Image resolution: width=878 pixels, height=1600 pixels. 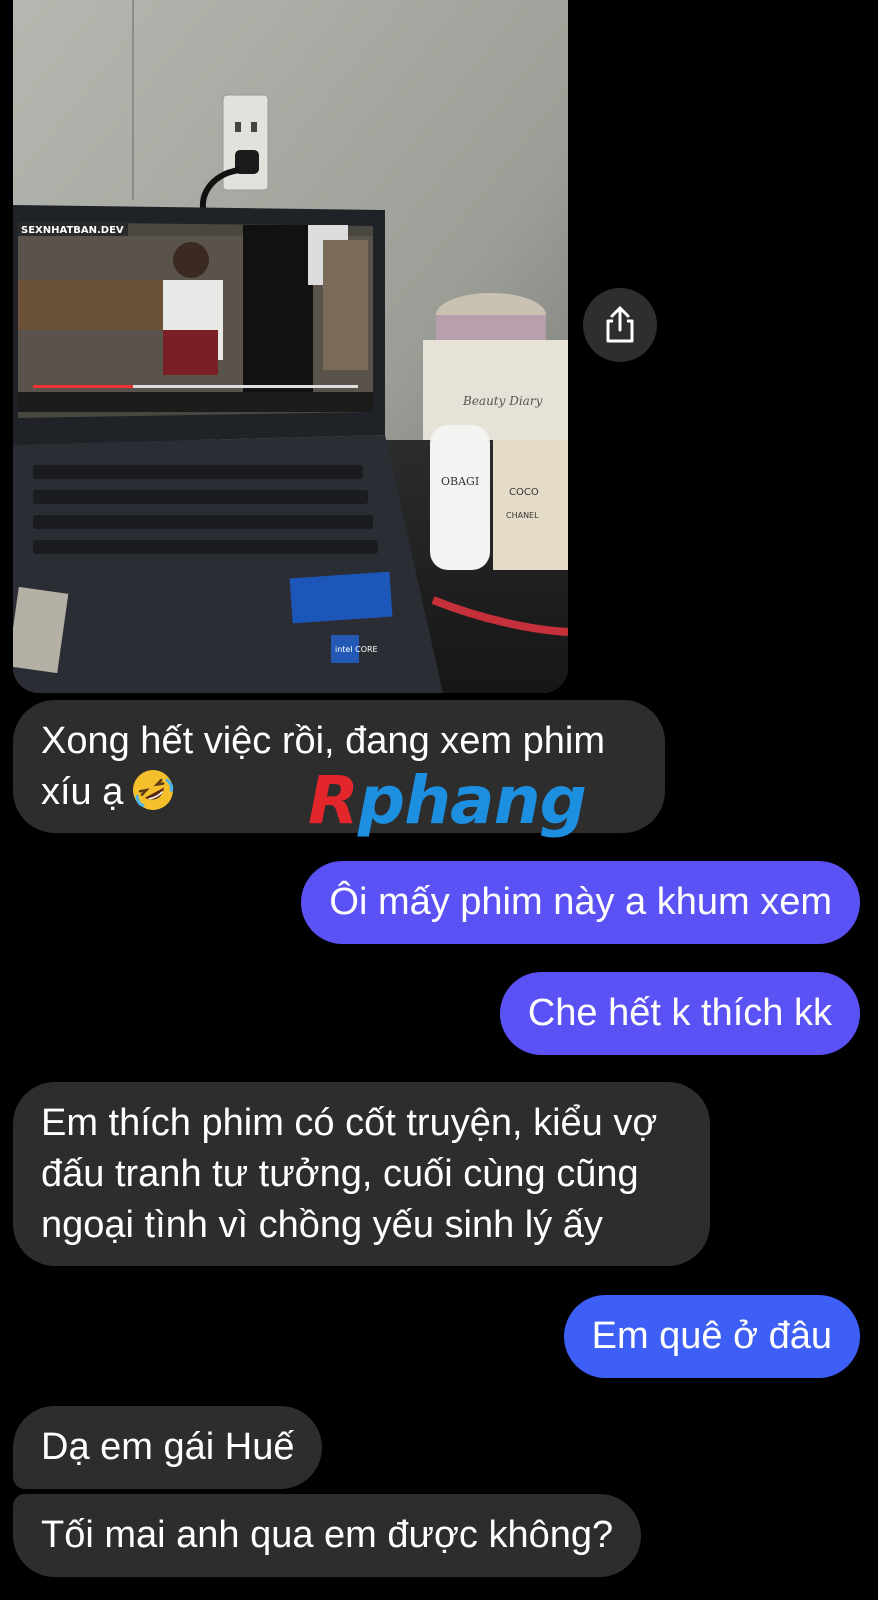 I want to click on share-button, so click(x=620, y=325).